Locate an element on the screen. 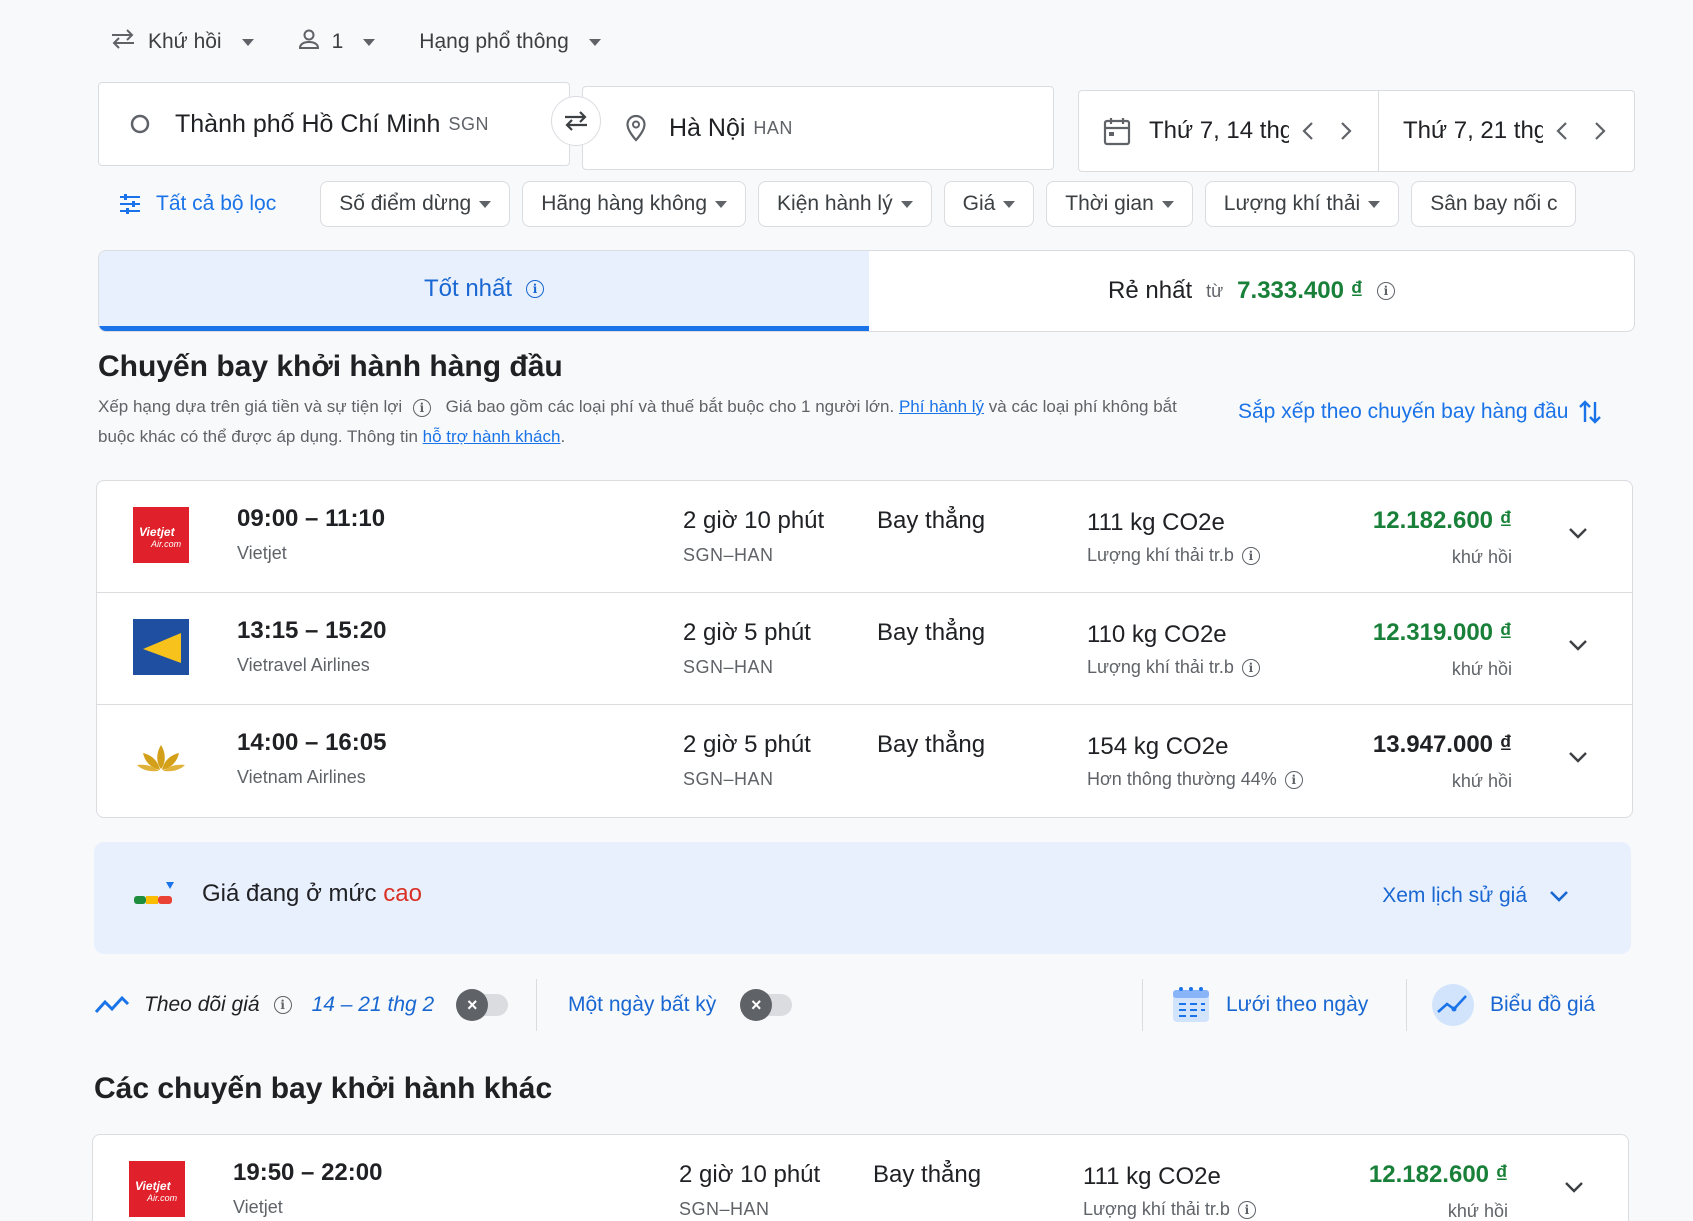  next-depart-date-button is located at coordinates (1346, 131).